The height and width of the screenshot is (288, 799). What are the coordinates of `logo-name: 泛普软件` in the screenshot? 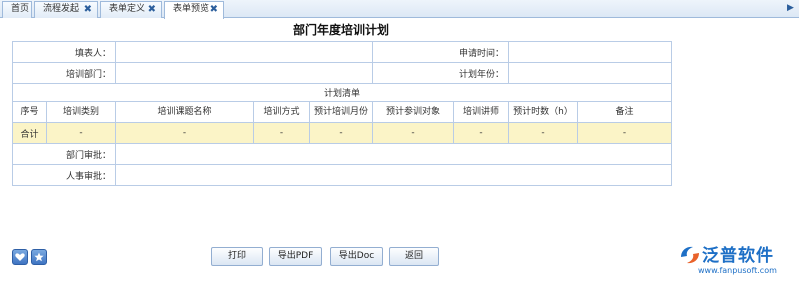 It's located at (738, 256).